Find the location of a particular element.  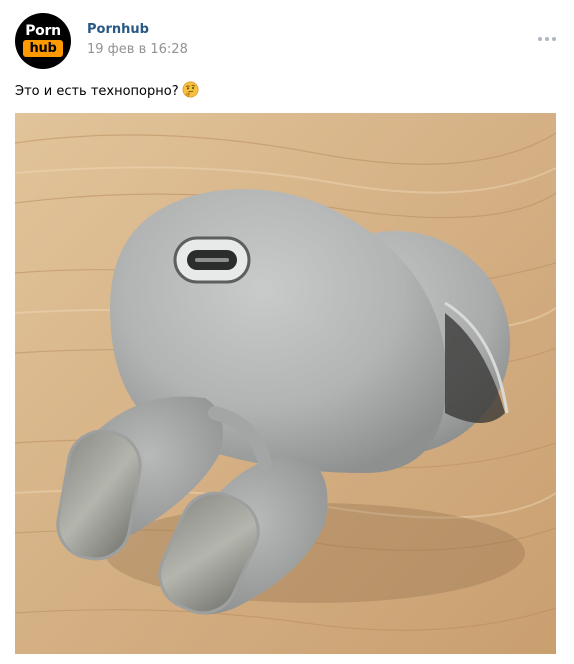

post-date-link: 19 фев в 16:28 is located at coordinates (137, 49).